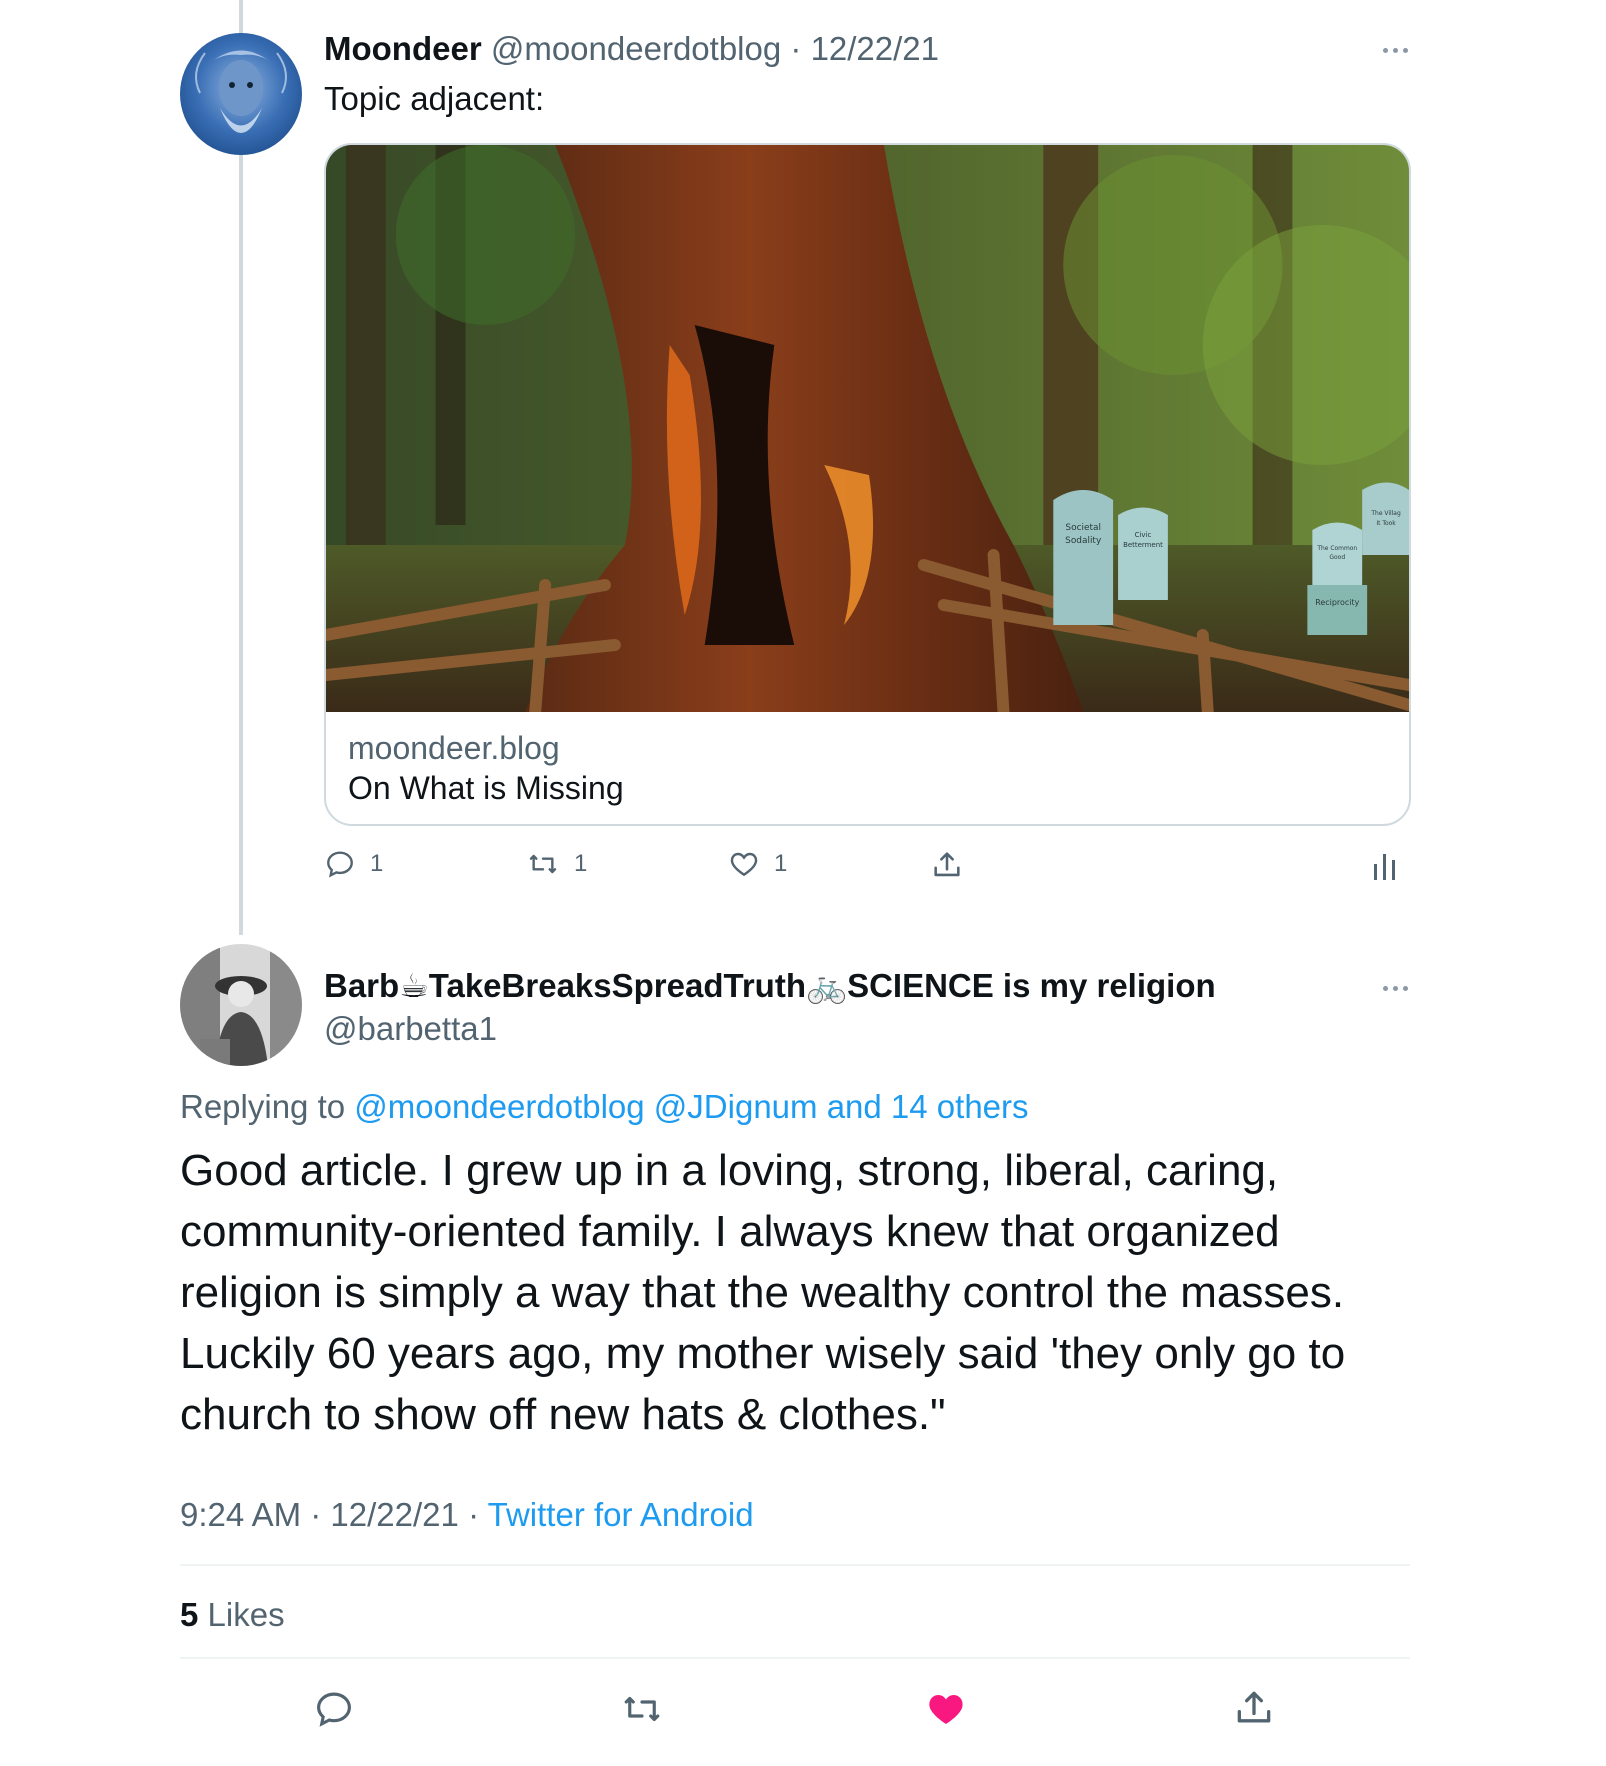 The width and height of the screenshot is (1606, 1766). What do you see at coordinates (1083, 528) in the screenshot?
I see `svg-text: Societal` at bounding box center [1083, 528].